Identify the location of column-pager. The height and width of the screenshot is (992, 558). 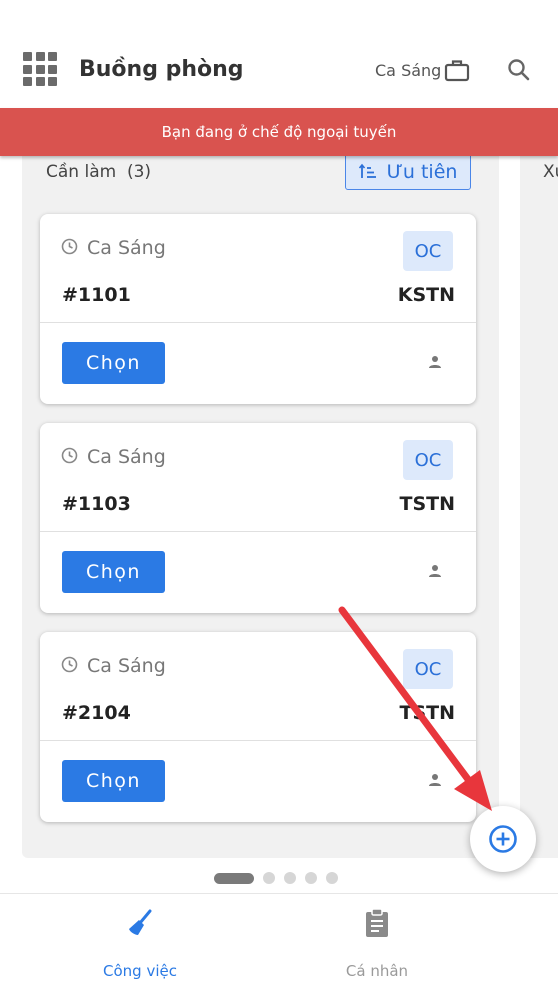
(276, 878).